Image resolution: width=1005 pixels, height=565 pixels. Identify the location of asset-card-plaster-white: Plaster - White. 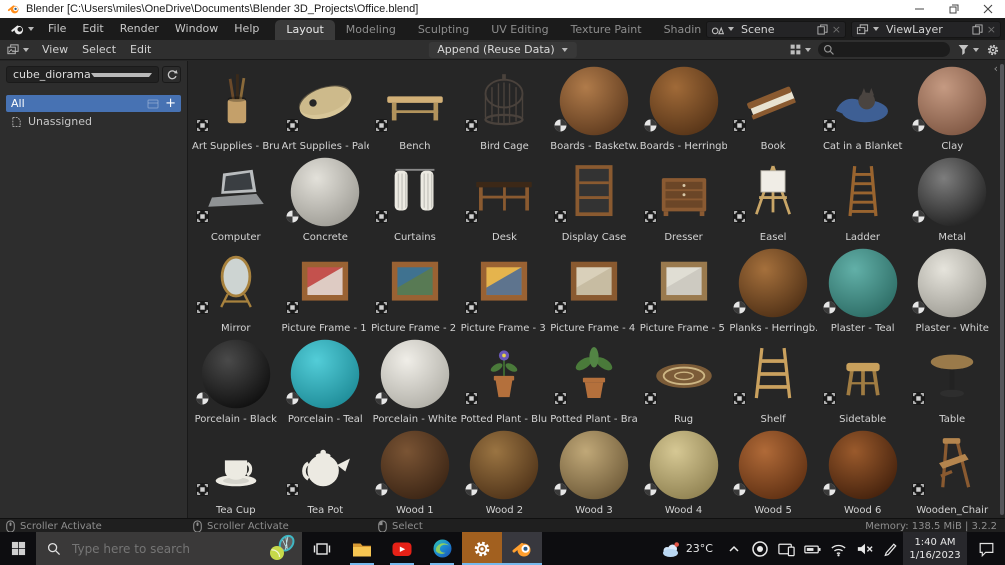
(952, 290).